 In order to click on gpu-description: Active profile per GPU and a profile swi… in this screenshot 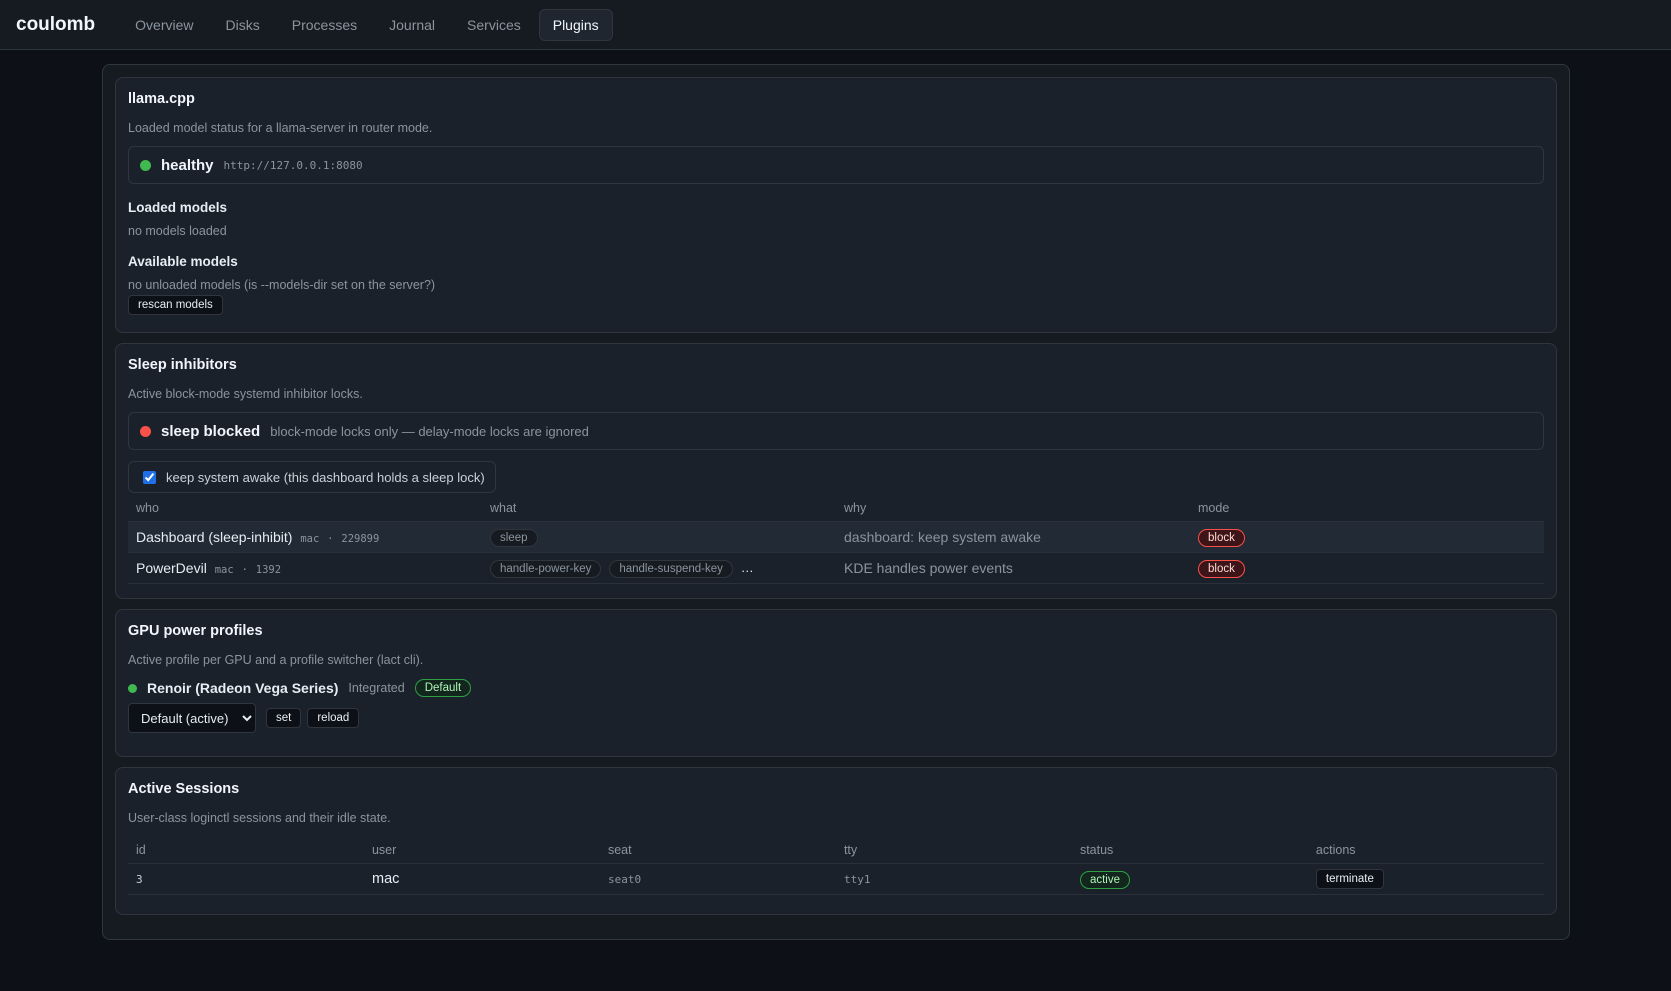, I will do `click(276, 660)`.